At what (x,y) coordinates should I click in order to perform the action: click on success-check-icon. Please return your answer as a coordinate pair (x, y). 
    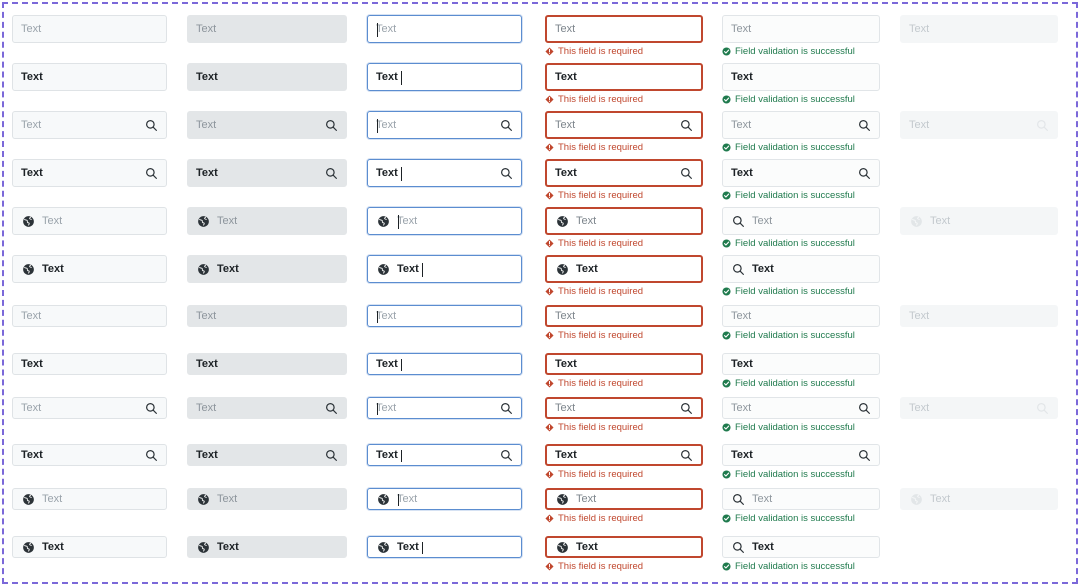
    Looking at the image, I should click on (726, 243).